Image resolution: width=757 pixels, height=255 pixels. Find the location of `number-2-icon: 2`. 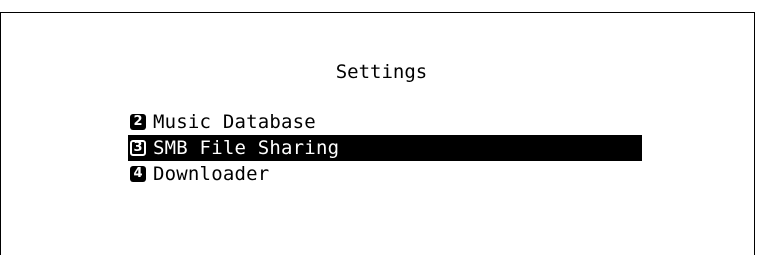

number-2-icon: 2 is located at coordinates (138, 122).